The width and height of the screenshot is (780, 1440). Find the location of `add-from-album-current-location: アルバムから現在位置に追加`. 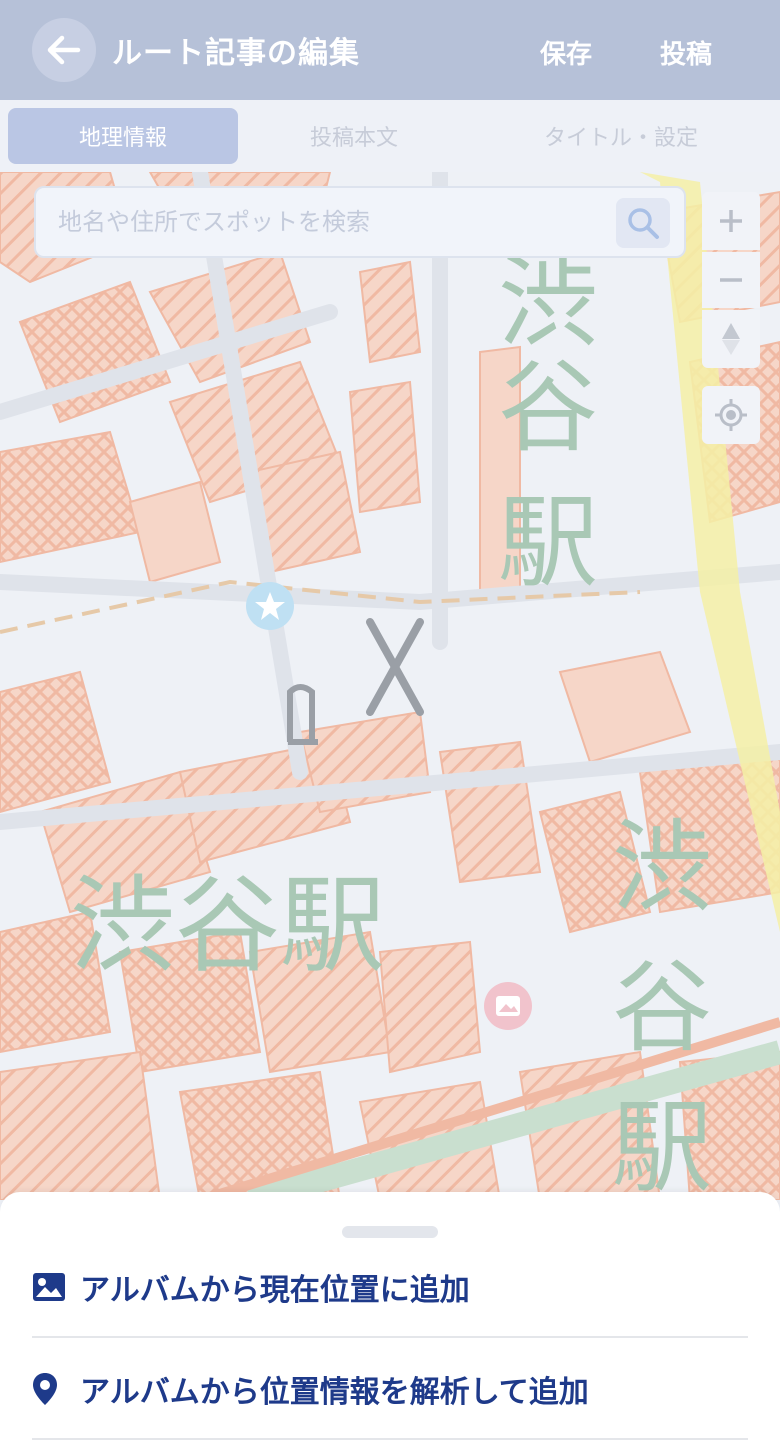

add-from-album-current-location: アルバムから現在位置に追加 is located at coordinates (390, 1288).